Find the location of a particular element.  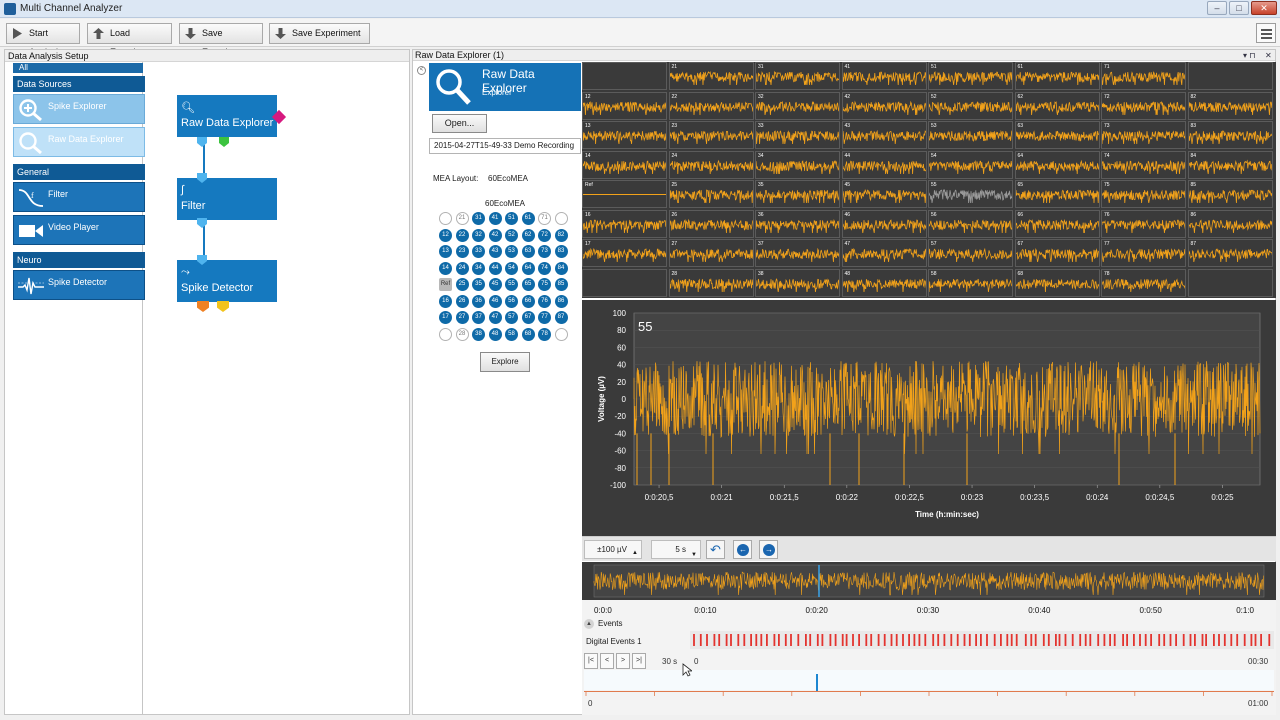

pin-icon: ▾ ⊓ is located at coordinates (1249, 55).